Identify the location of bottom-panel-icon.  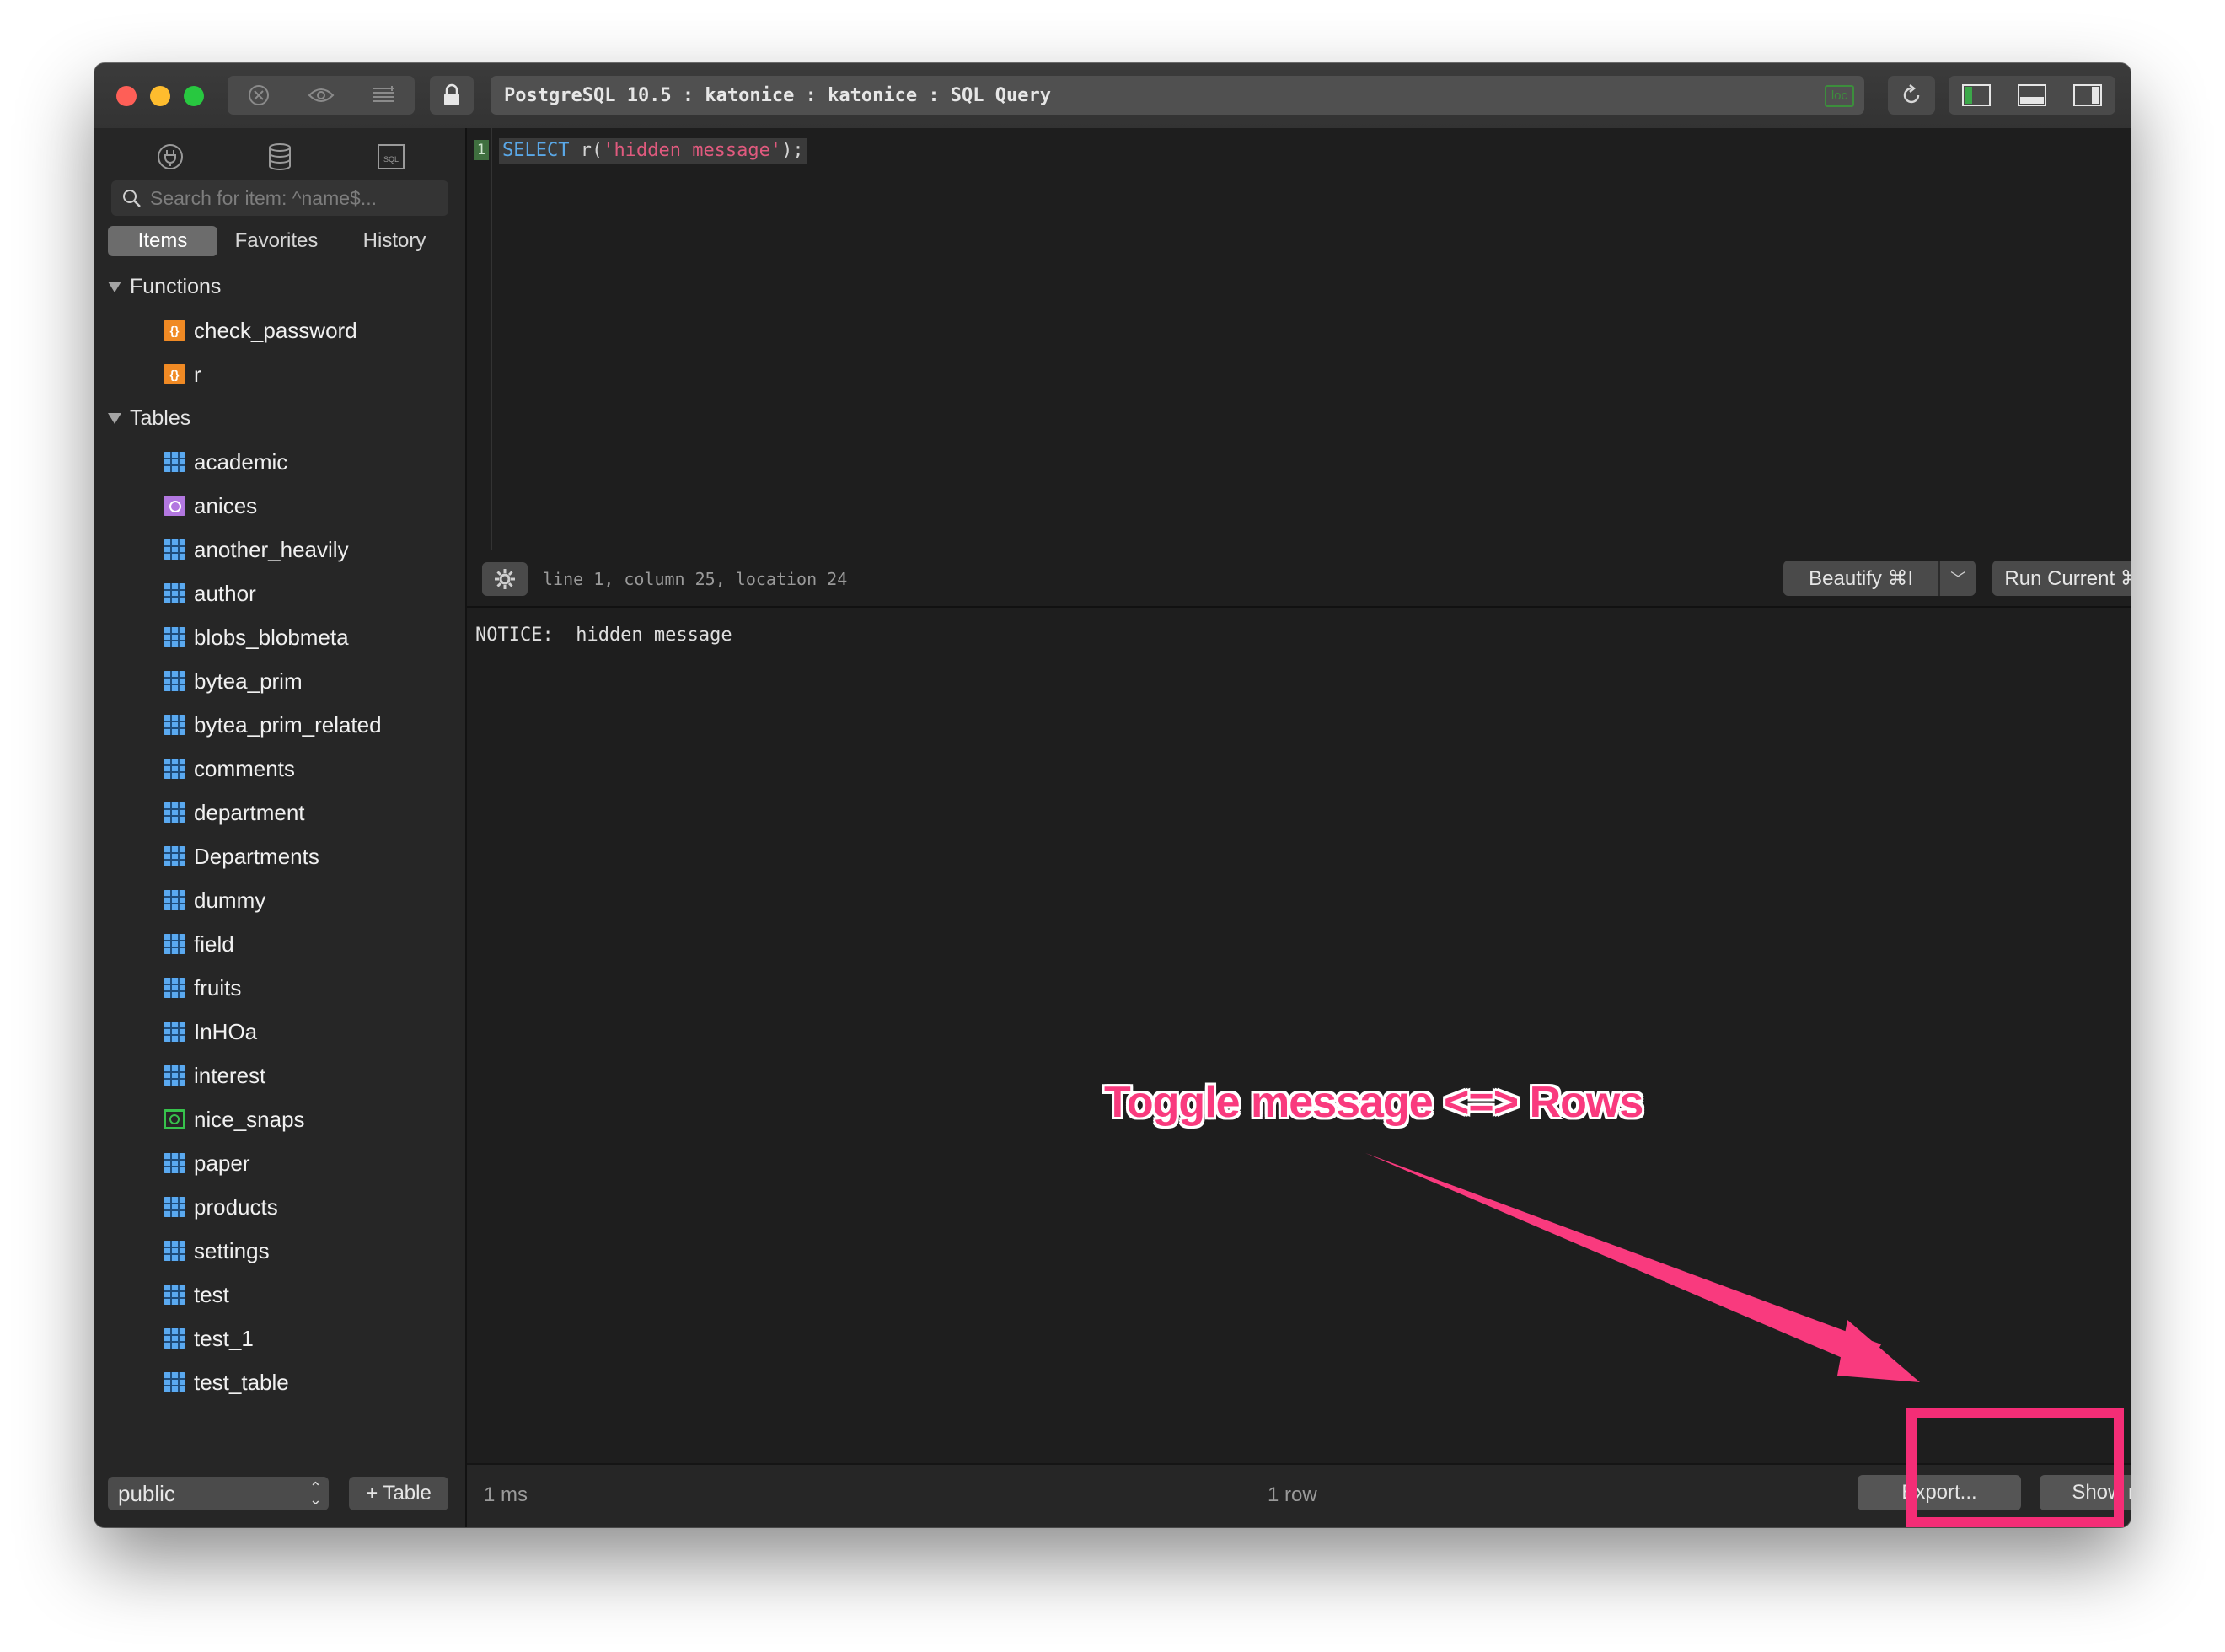
(2032, 95).